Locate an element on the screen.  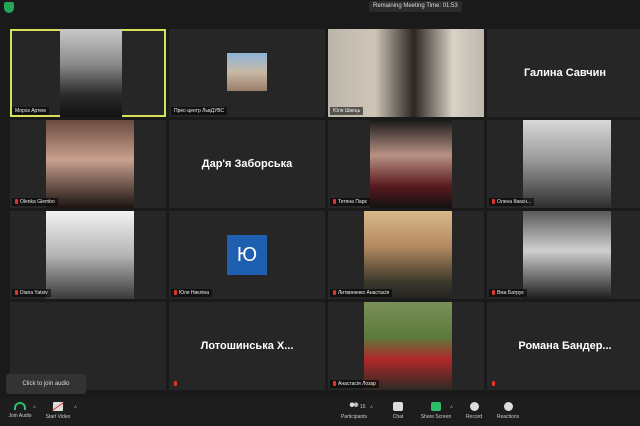
tile-yulia-nyklina: Ю Юля Никліна is located at coordinates (247, 255).